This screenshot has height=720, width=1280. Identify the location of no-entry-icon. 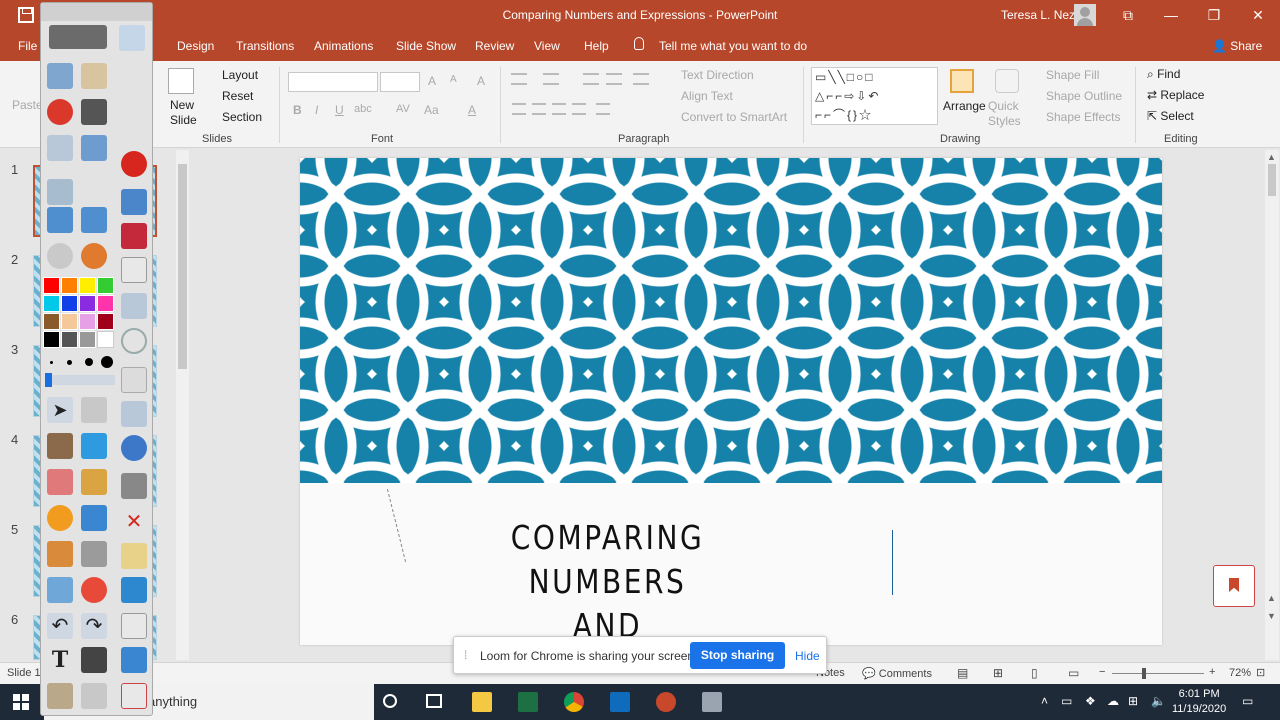
(60, 112).